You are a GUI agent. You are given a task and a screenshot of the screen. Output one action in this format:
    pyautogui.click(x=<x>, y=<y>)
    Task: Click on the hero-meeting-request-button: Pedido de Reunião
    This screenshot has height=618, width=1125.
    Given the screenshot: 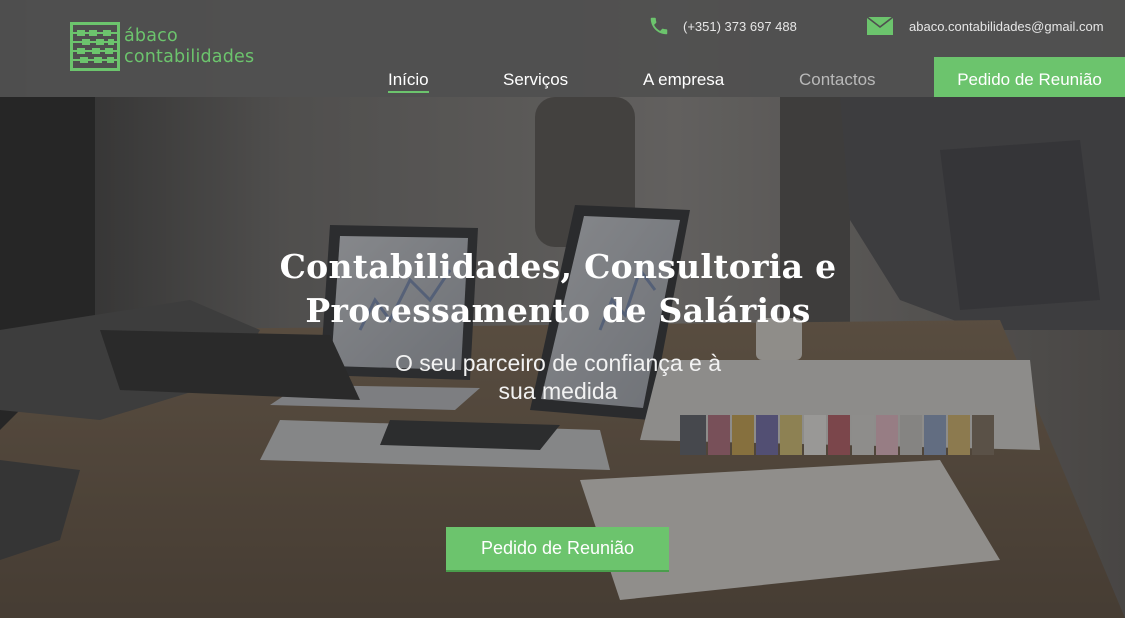 What is the action you would take?
    pyautogui.click(x=557, y=548)
    